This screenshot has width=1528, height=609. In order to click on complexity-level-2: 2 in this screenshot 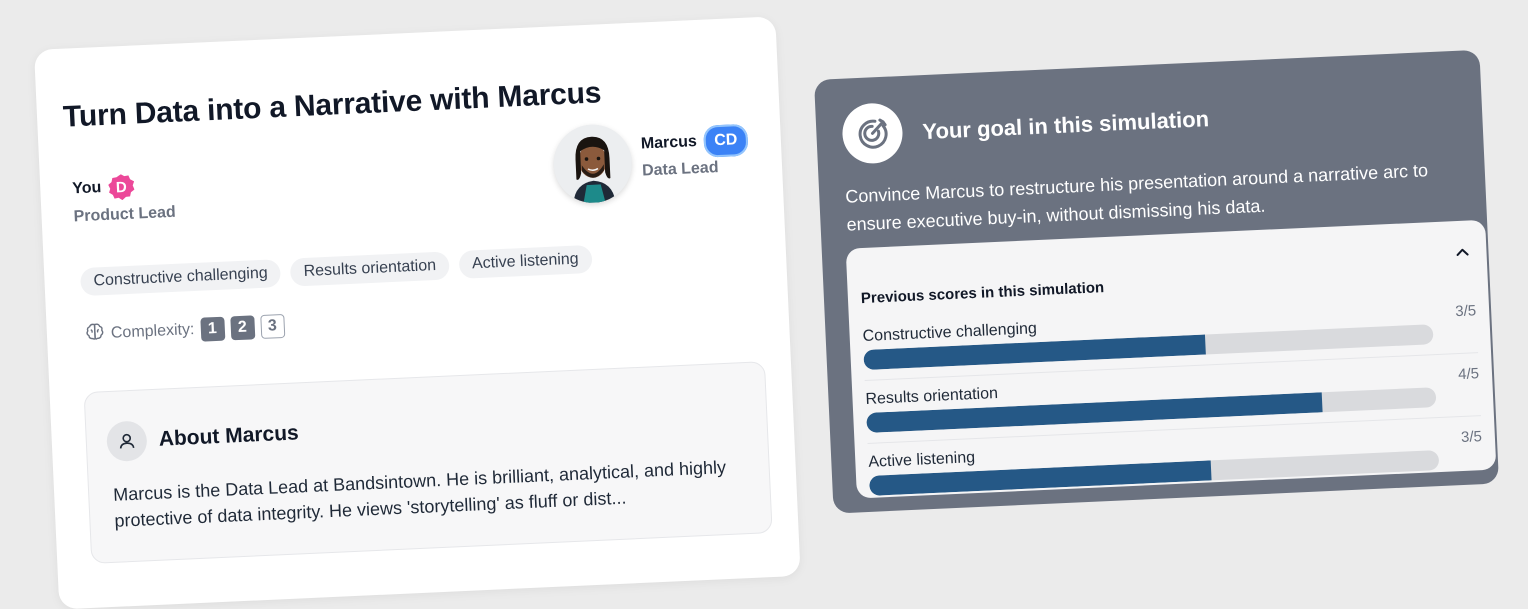, I will do `click(242, 327)`.